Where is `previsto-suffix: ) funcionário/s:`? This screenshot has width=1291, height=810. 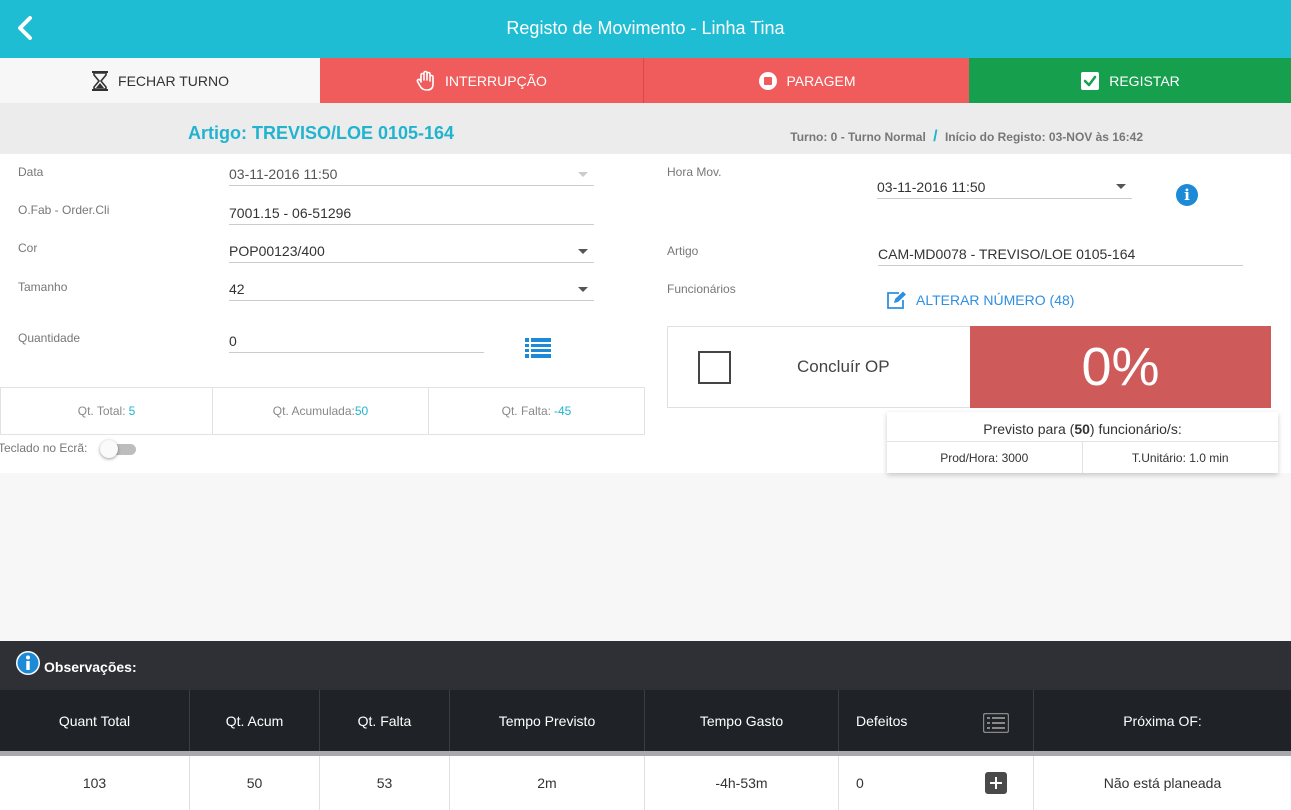
previsto-suffix: ) funcionário/s: is located at coordinates (1135, 429).